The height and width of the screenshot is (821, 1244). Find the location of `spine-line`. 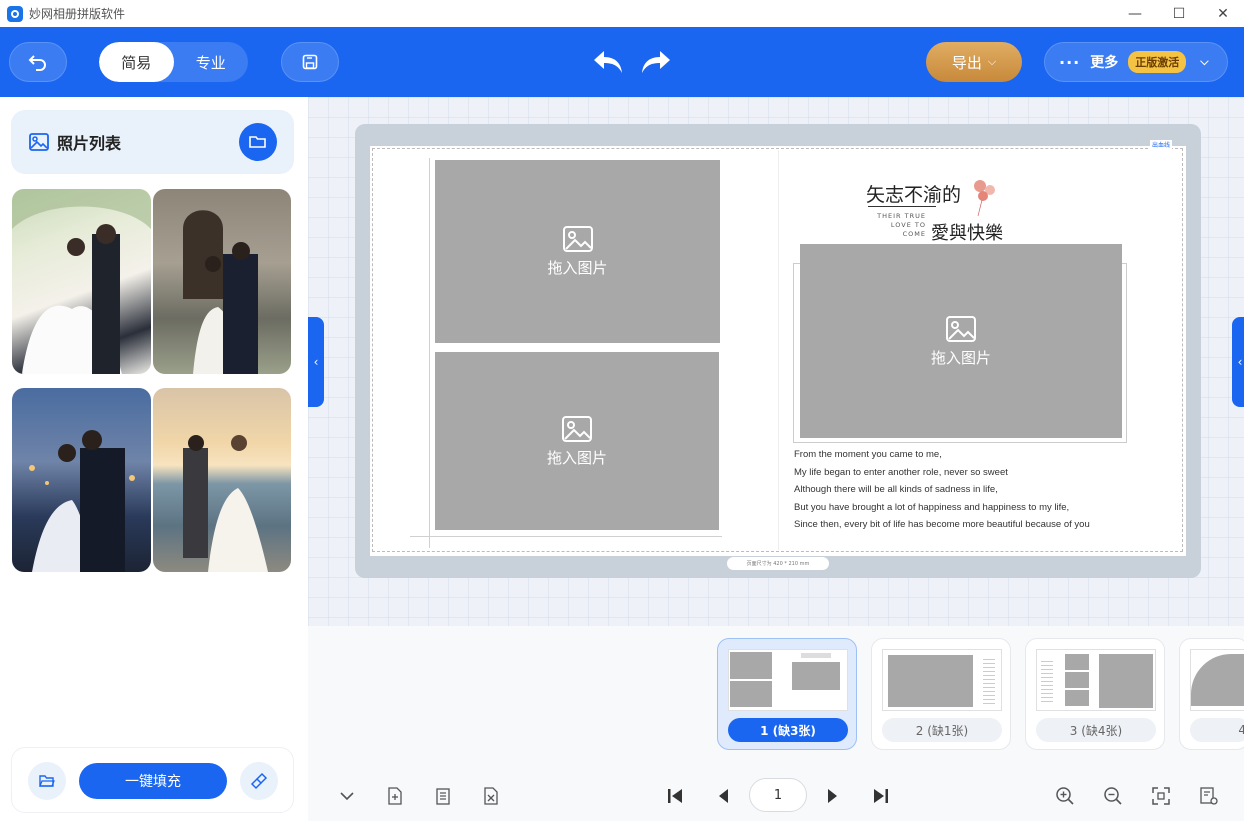

spine-line is located at coordinates (778, 350).